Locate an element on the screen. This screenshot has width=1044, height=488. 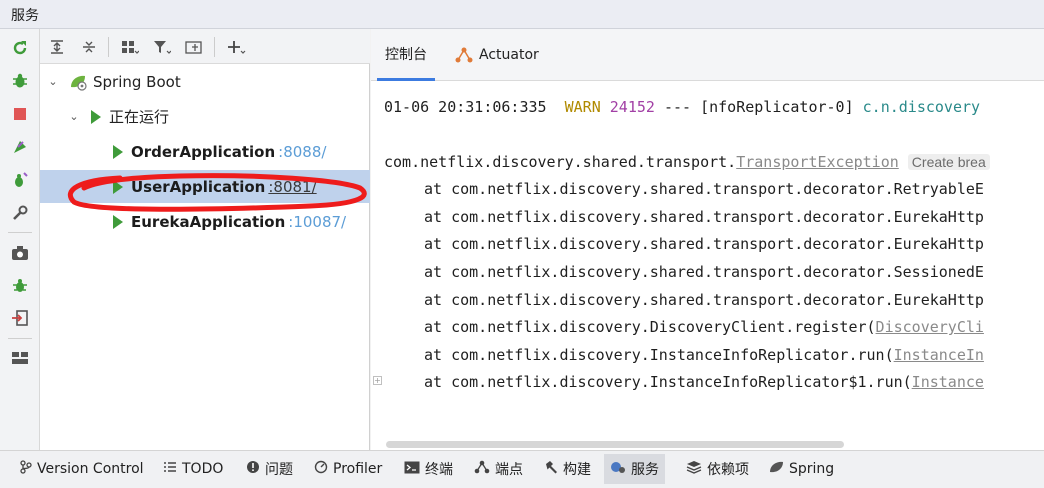
actuator-icon is located at coordinates (464, 55).